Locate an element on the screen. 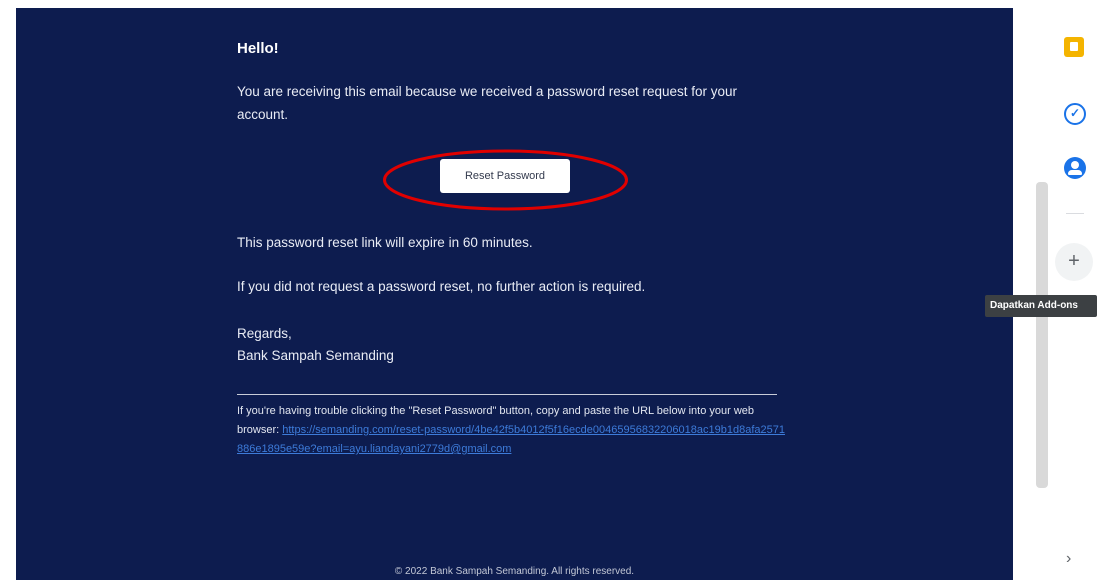 Image resolution: width=1097 pixels, height=580 pixels. scrollbar is located at coordinates (1042, 335).